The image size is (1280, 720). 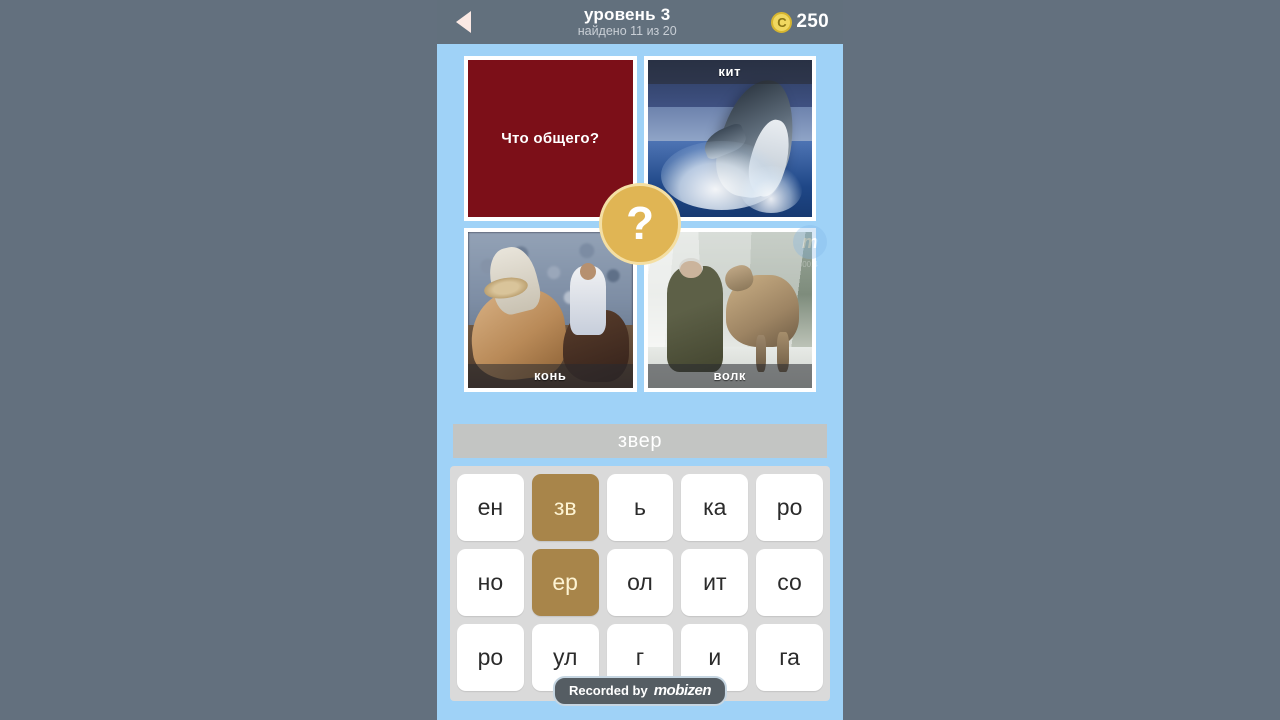 What do you see at coordinates (729, 376) in the screenshot?
I see `picture-caption-wolf: волк` at bounding box center [729, 376].